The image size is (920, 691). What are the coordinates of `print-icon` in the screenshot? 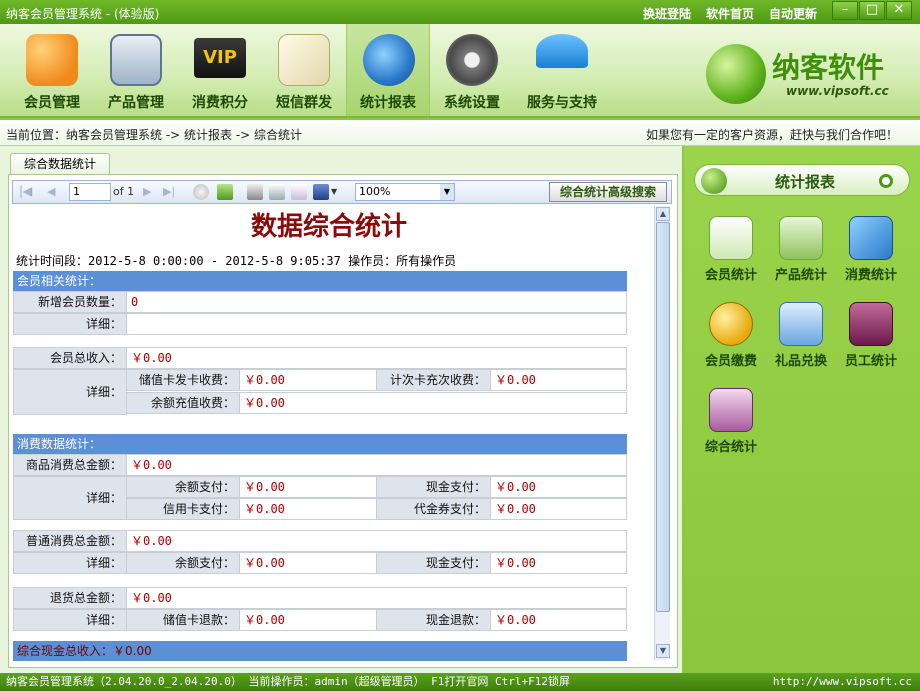 It's located at (255, 192).